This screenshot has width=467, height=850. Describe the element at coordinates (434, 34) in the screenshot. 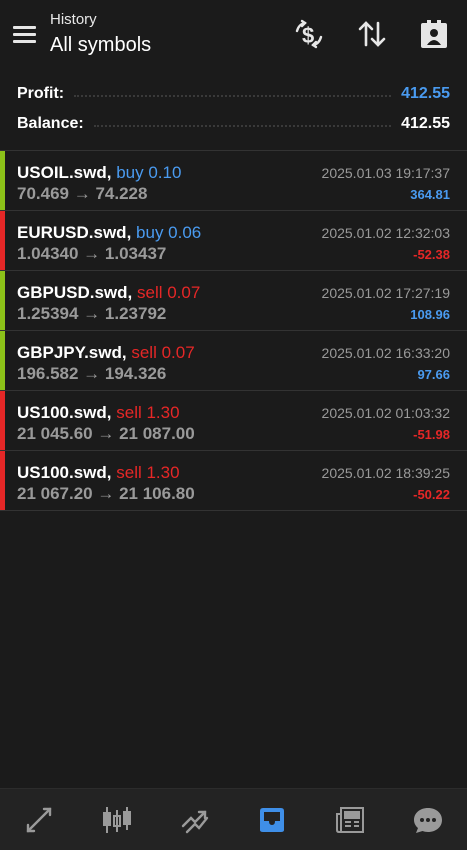

I see `report-clipboard-icon` at that location.